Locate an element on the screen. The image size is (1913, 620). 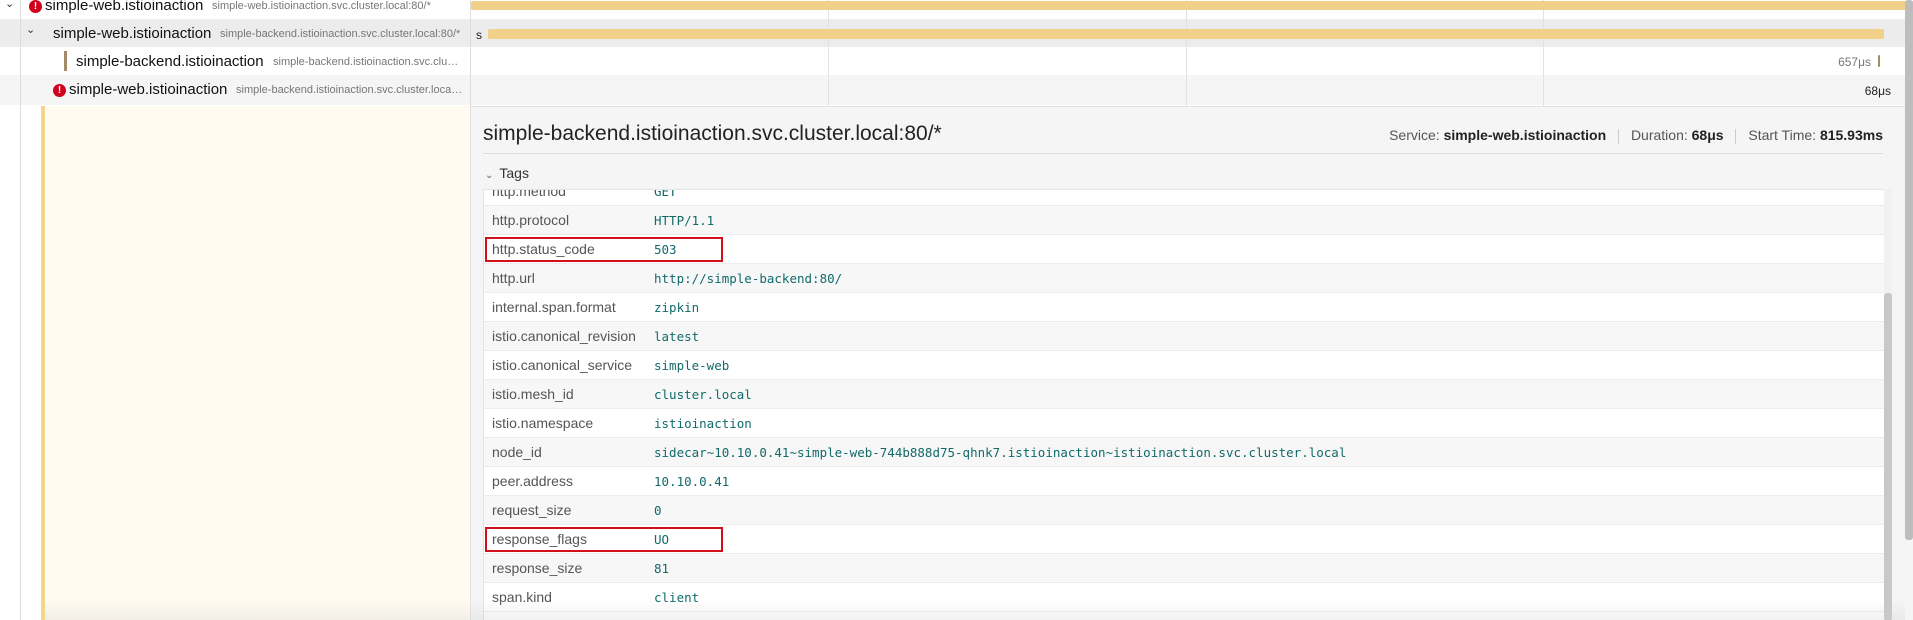
tree-indent-guide is located at coordinates (20, 310).